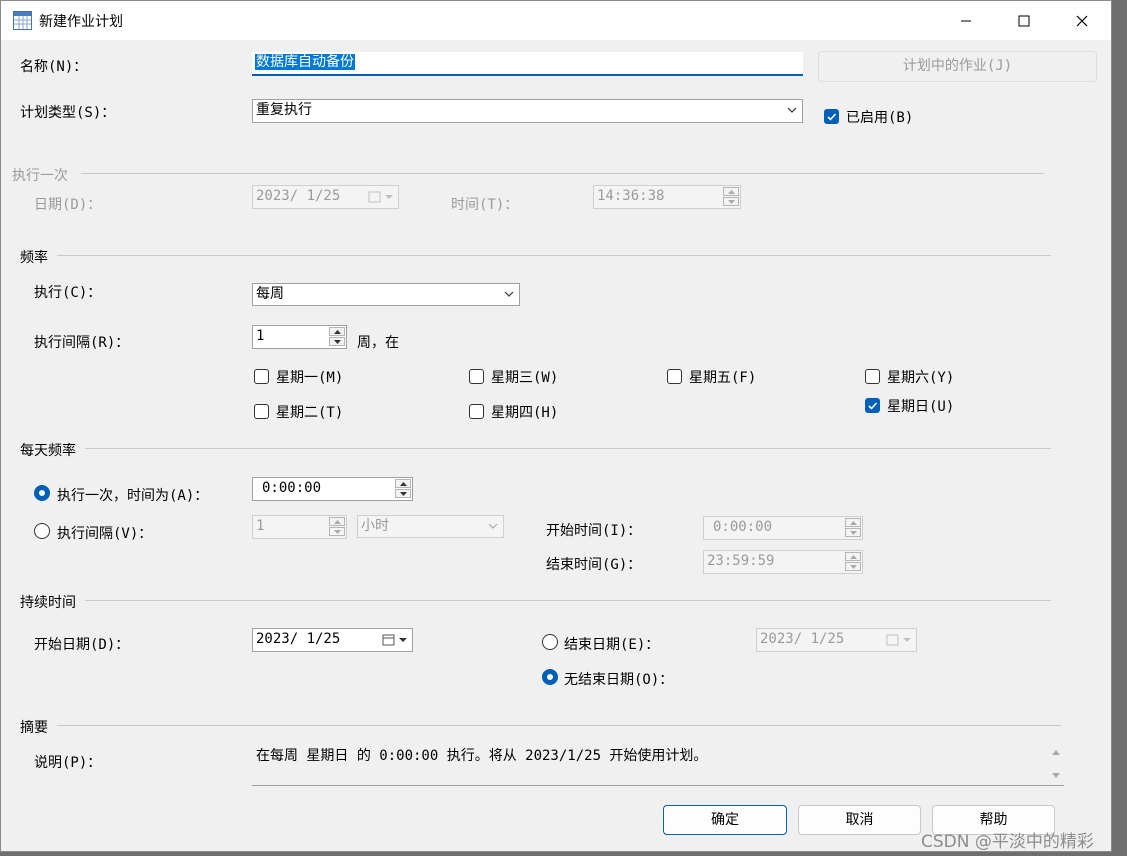 The height and width of the screenshot is (856, 1127). I want to click on end-time-spinner: 23:59:59, so click(783, 562).